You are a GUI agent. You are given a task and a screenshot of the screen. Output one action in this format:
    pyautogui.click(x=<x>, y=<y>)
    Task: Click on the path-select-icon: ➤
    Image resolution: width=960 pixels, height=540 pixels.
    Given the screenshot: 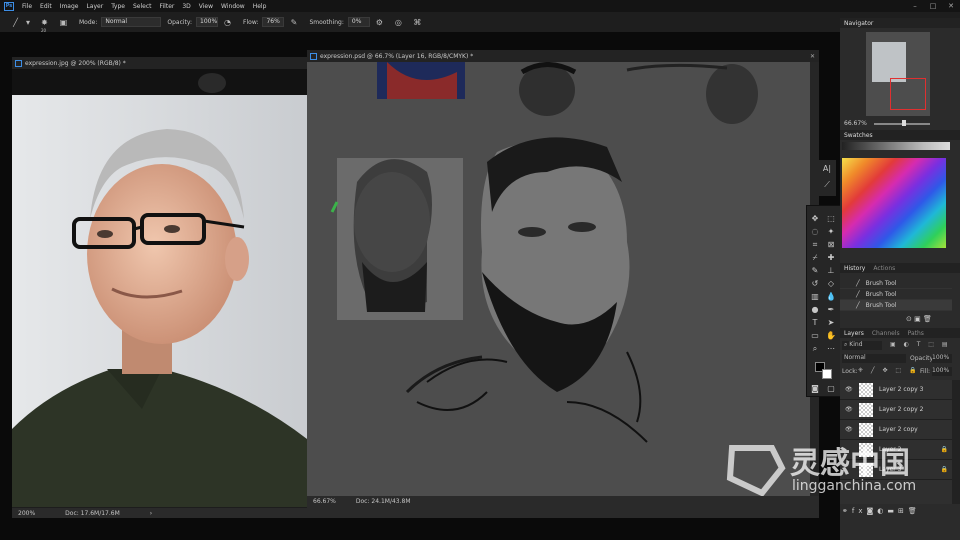 What is the action you would take?
    pyautogui.click(x=831, y=323)
    